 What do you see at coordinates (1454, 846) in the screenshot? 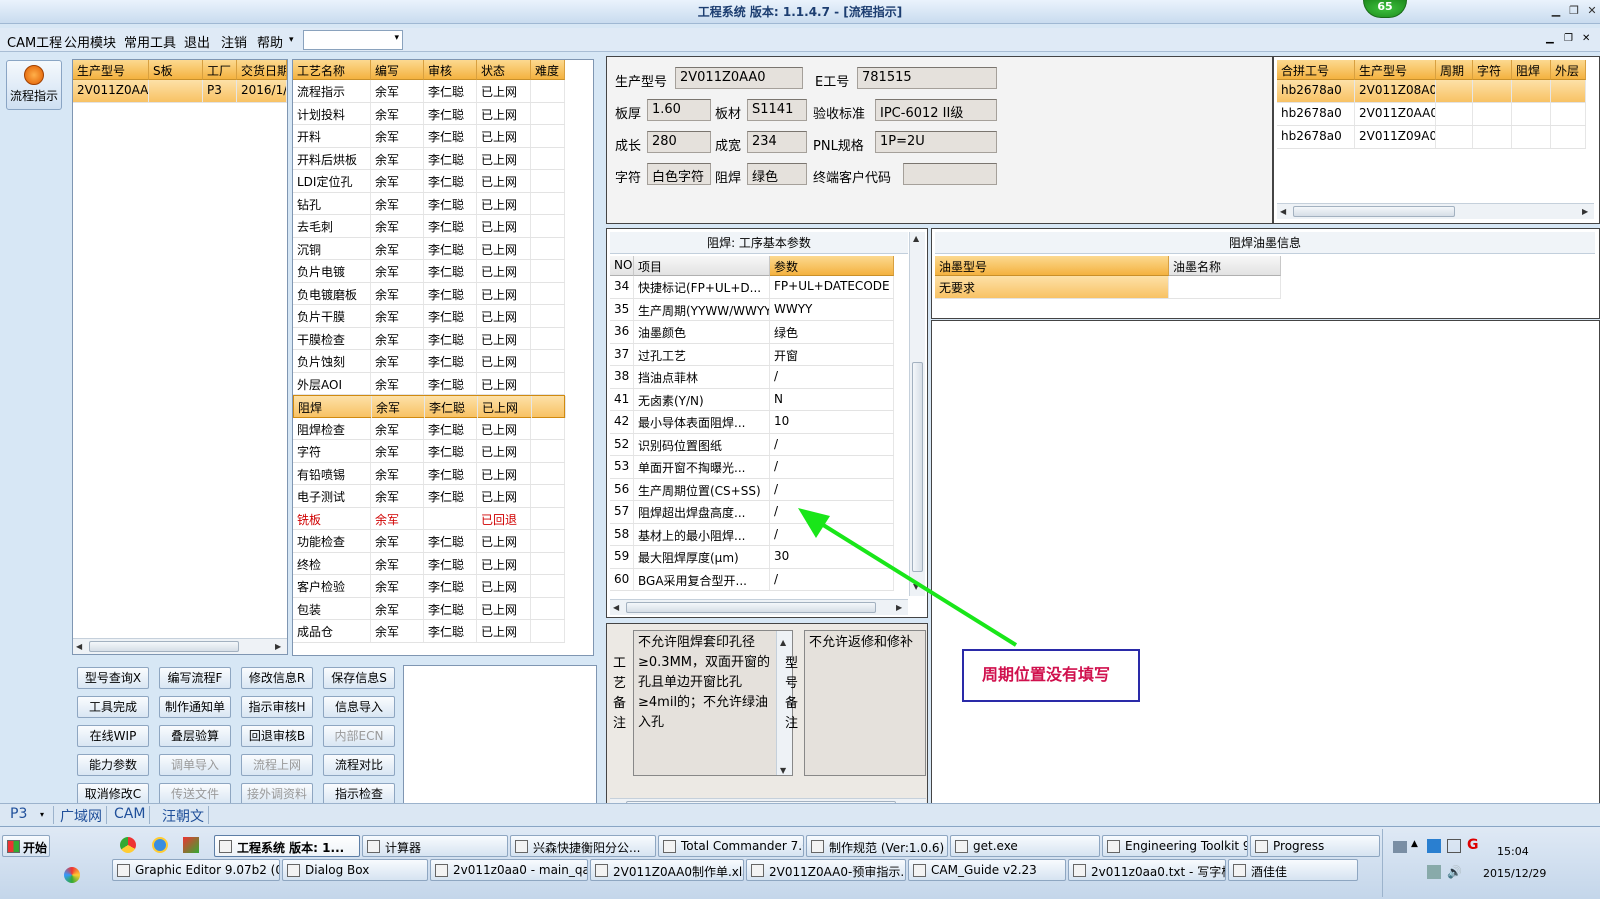
I see `device-icon` at bounding box center [1454, 846].